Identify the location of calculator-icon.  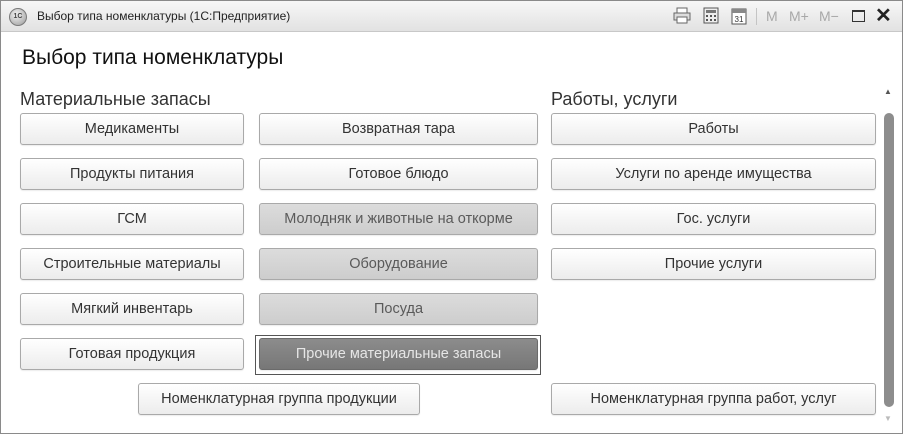
(711, 16).